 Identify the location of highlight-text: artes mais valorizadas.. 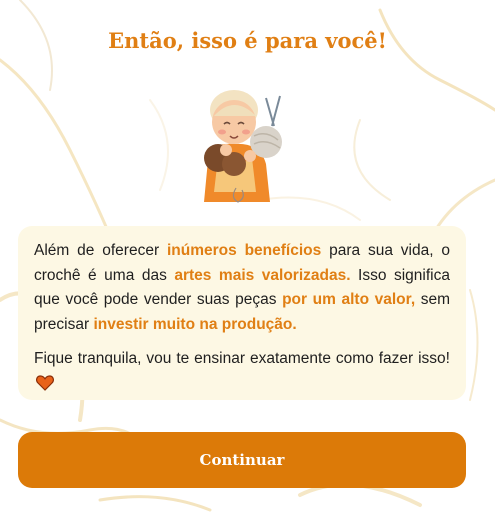
(262, 275).